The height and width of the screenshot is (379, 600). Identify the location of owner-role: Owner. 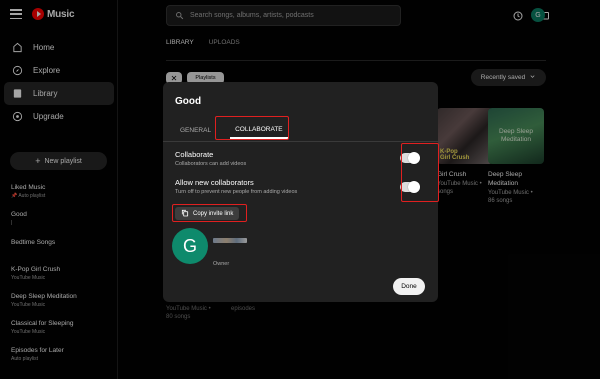
(221, 264).